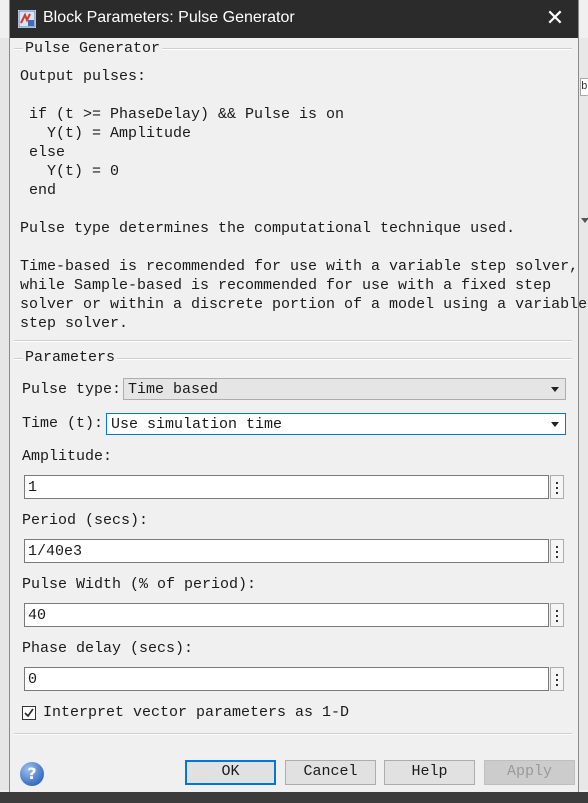  I want to click on parameters-bottom-border, so click(293, 734).